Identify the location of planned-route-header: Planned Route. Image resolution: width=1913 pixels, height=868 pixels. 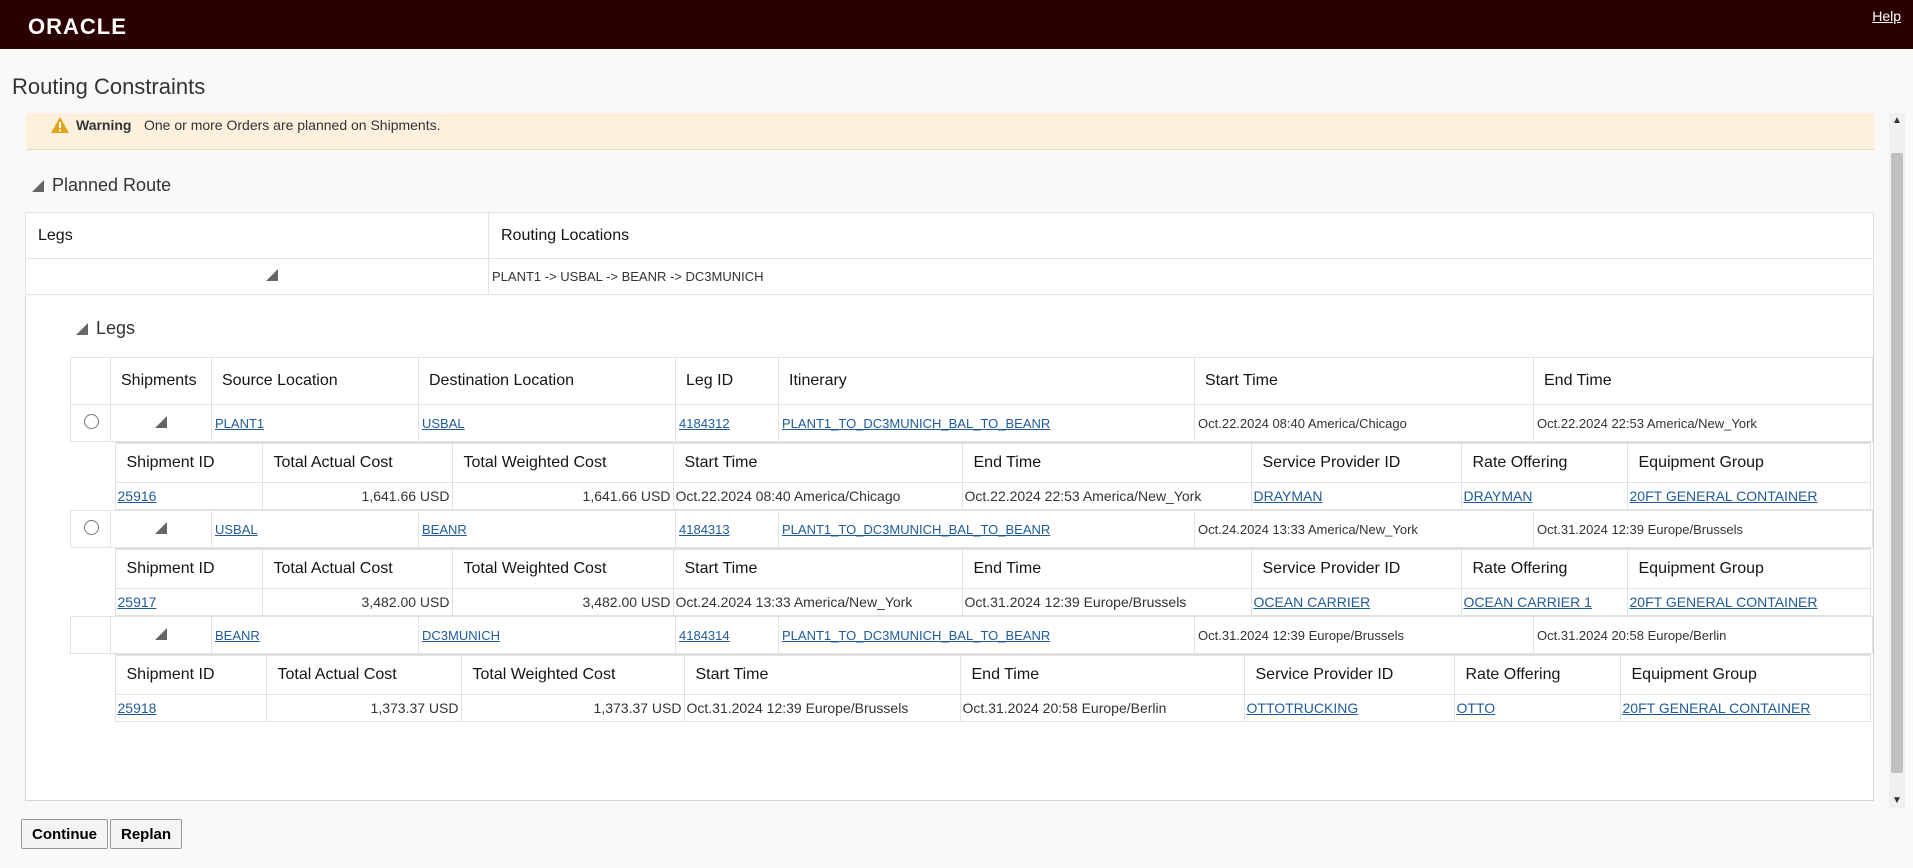
(101, 185).